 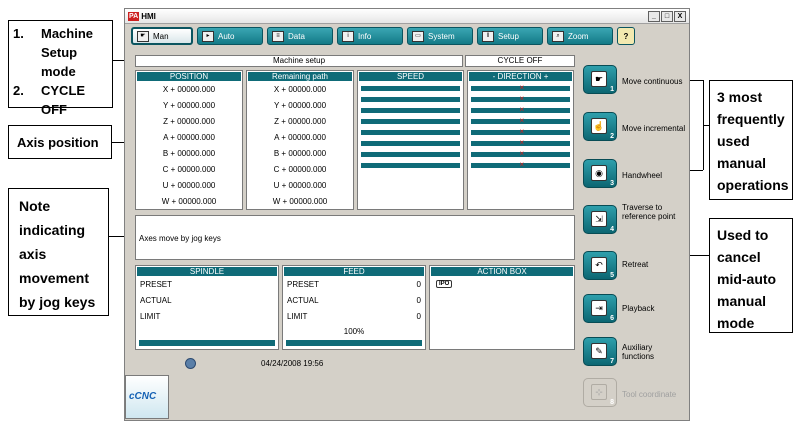 I want to click on feed-actual-label: ACTUAL, so click(x=303, y=300).